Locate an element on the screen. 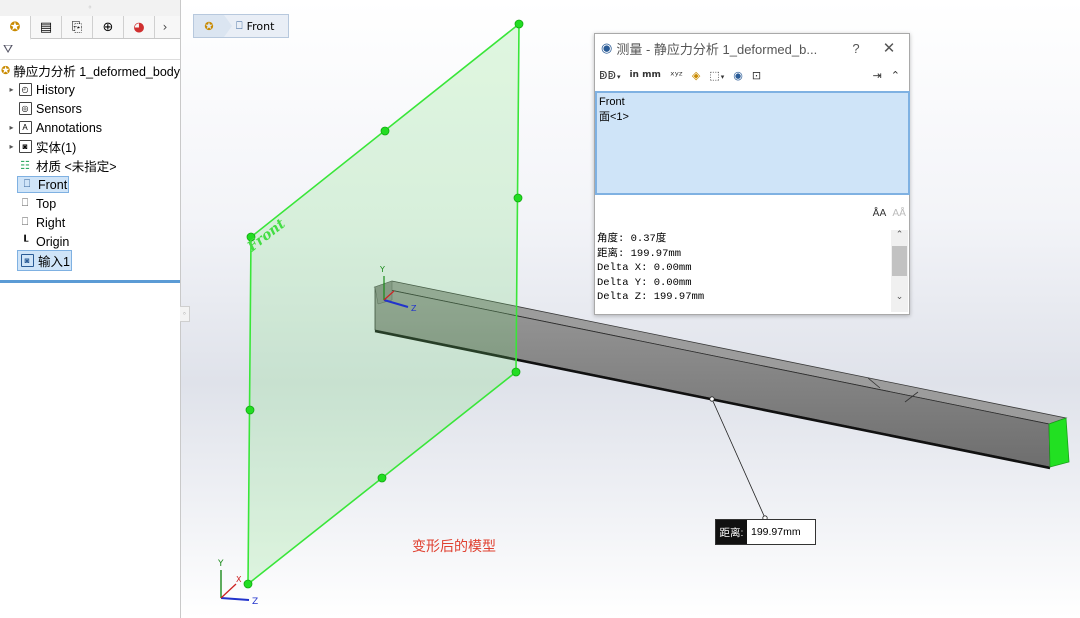 This screenshot has height=618, width=1080. scroll-up-icon: ⌃ is located at coordinates (899, 237).